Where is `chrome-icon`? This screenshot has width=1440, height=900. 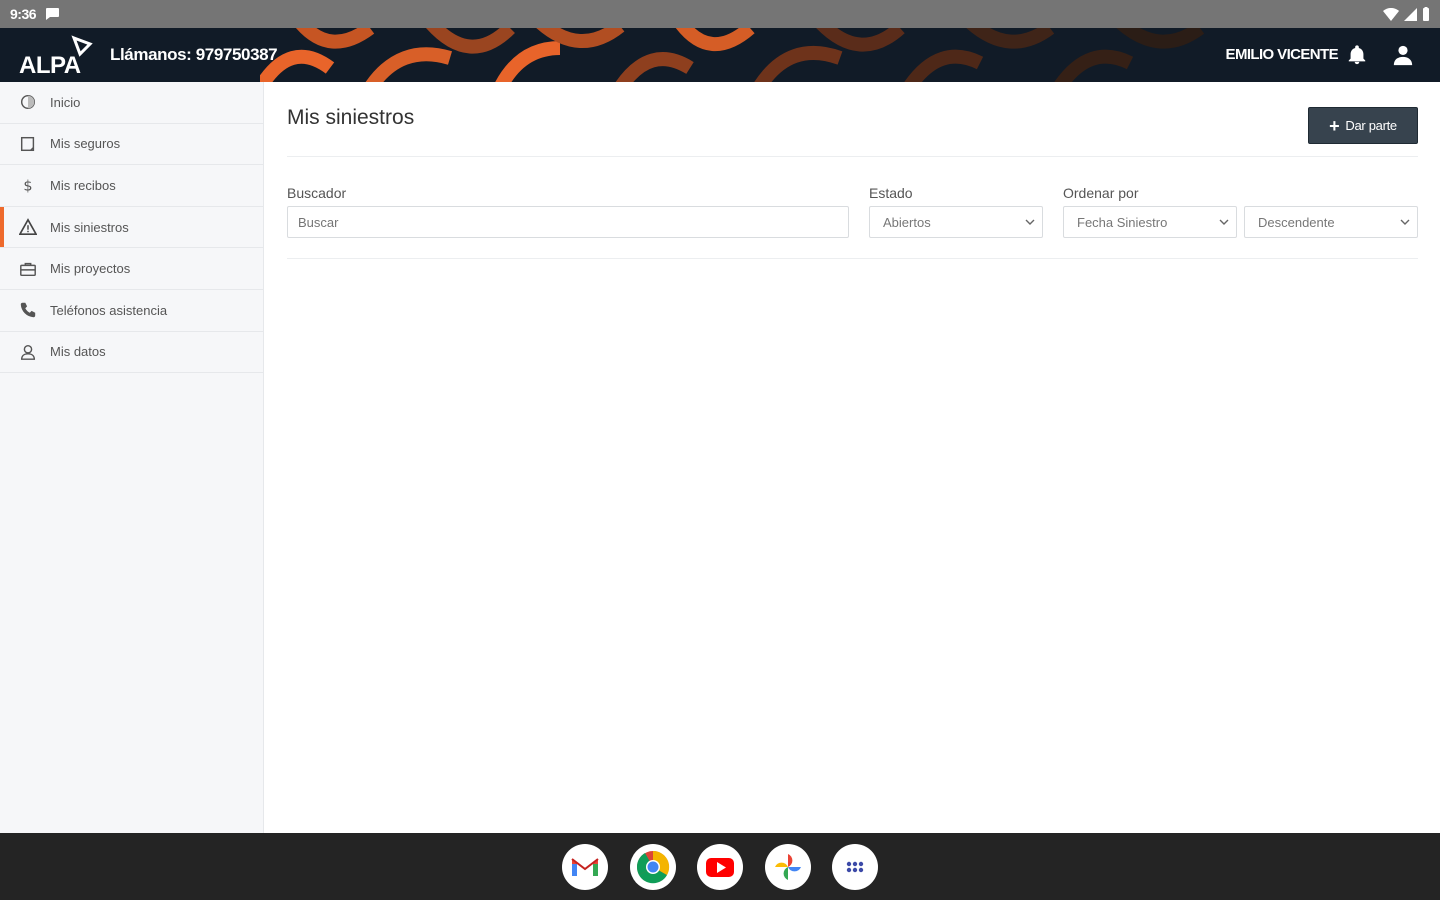
chrome-icon is located at coordinates (653, 867).